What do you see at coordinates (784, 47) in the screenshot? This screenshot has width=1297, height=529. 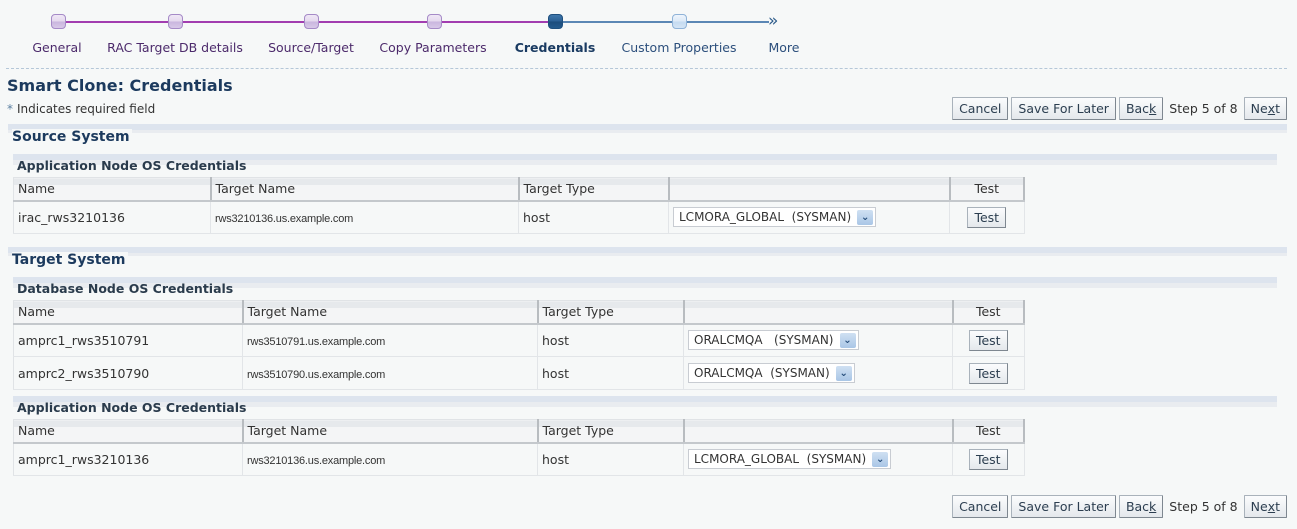 I see `train-label-more: More` at bounding box center [784, 47].